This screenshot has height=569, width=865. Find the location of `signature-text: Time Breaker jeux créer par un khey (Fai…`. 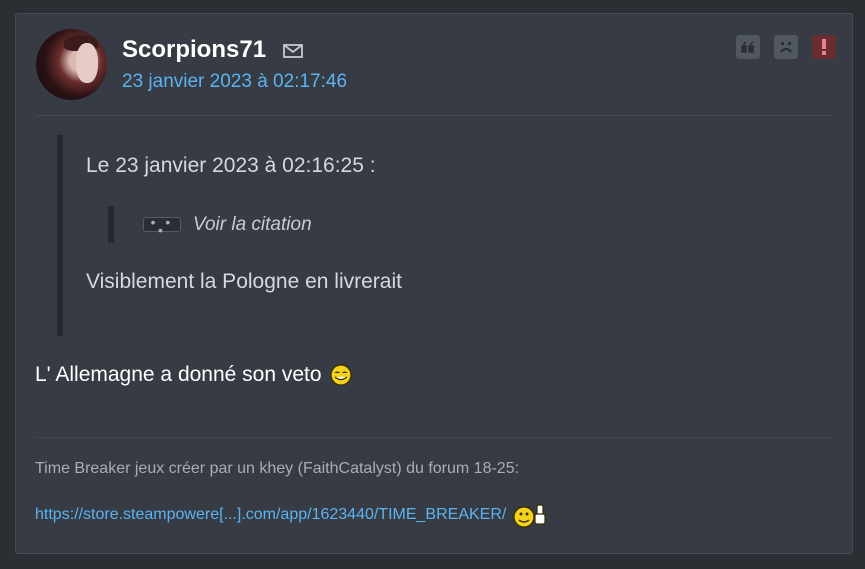

signature-text: Time Breaker jeux créer par un khey (Fai… is located at coordinates (277, 468).